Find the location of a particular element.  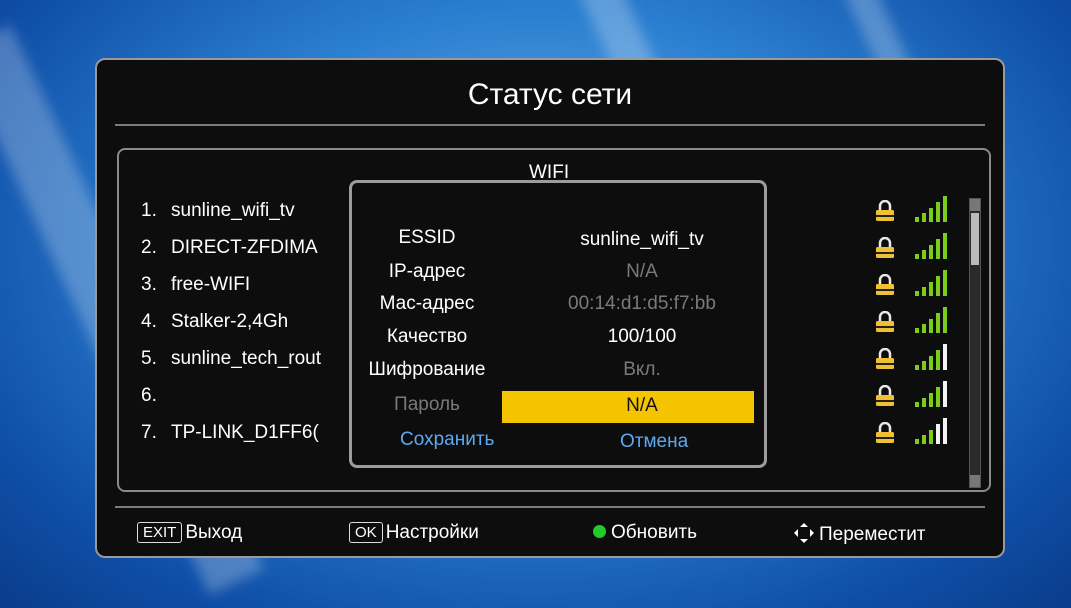

network-item-4: 4. Stalker-2,4Gh is located at coordinates (214, 322).